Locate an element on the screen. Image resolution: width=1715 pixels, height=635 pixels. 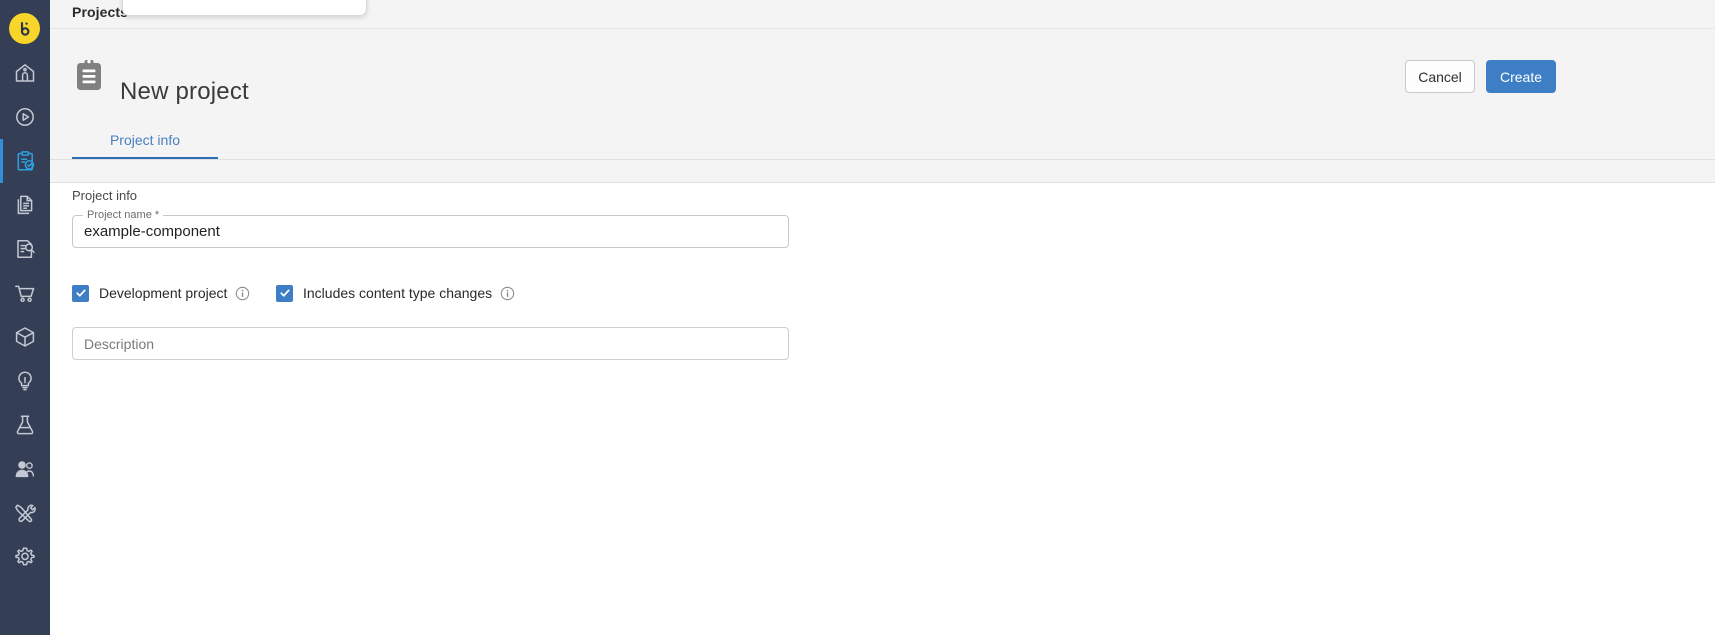
bloomreach-logo is located at coordinates (24, 28).